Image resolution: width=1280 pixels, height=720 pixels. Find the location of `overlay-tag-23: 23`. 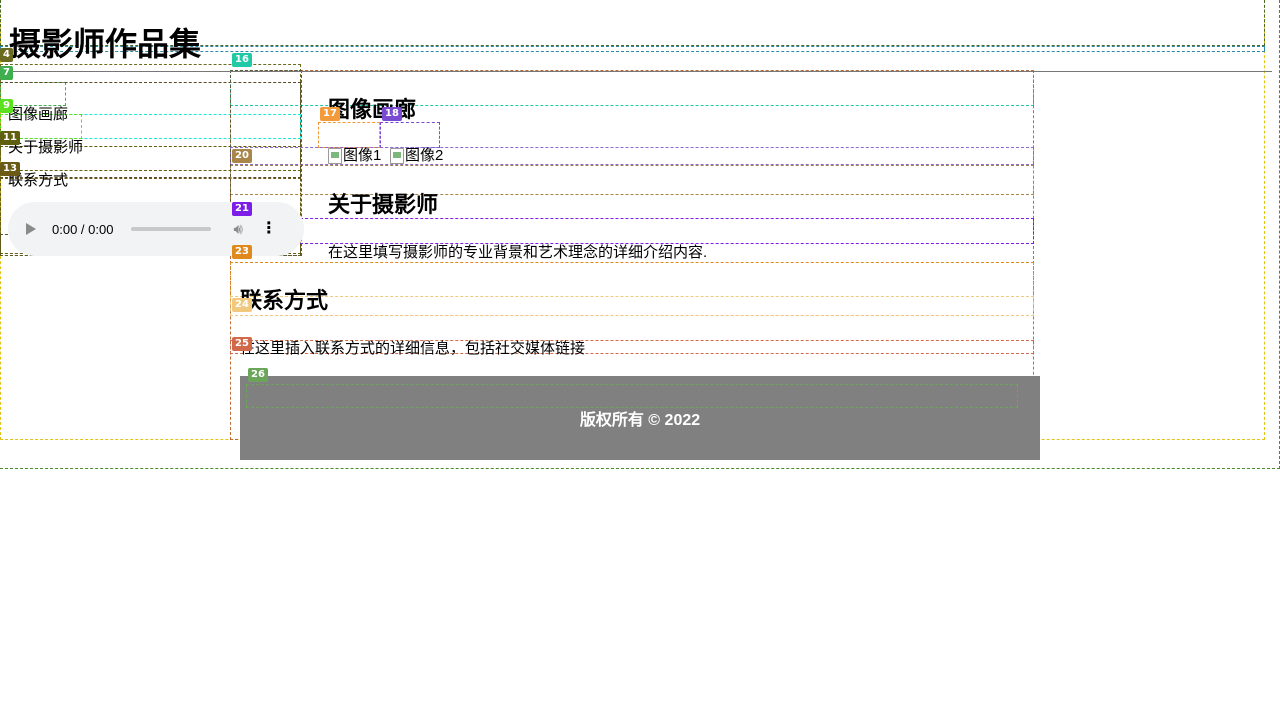

overlay-tag-23: 23 is located at coordinates (242, 252).